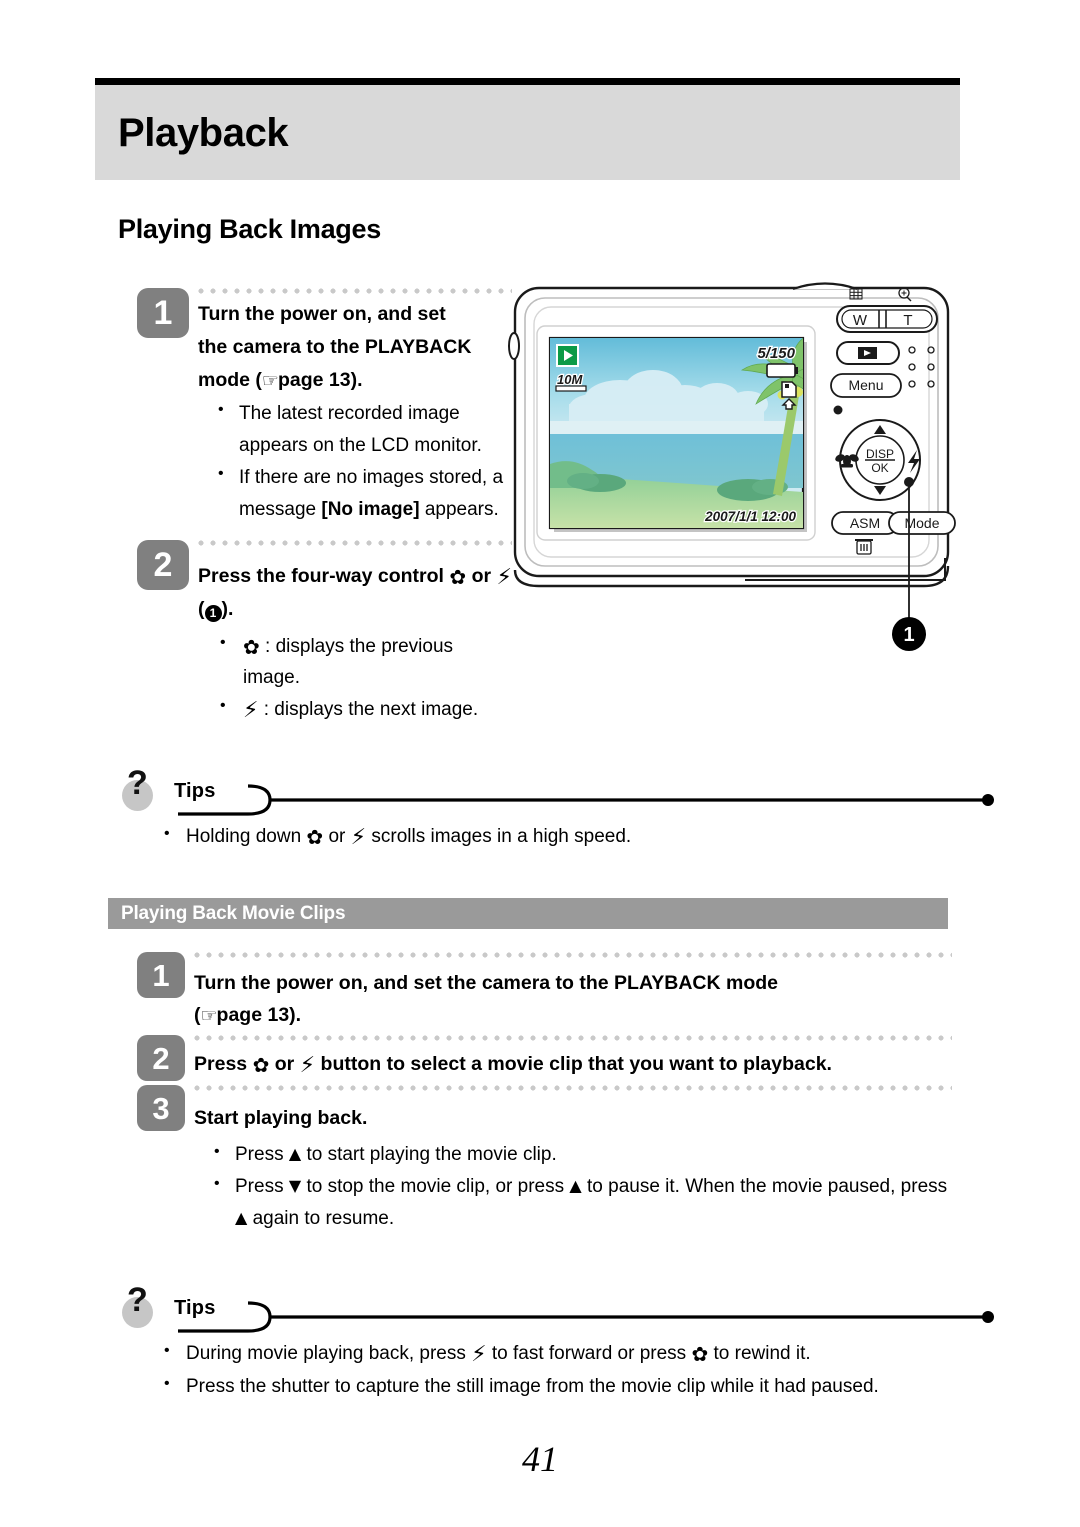 The width and height of the screenshot is (1080, 1527). I want to click on menu-button-label: Menu, so click(865, 385).